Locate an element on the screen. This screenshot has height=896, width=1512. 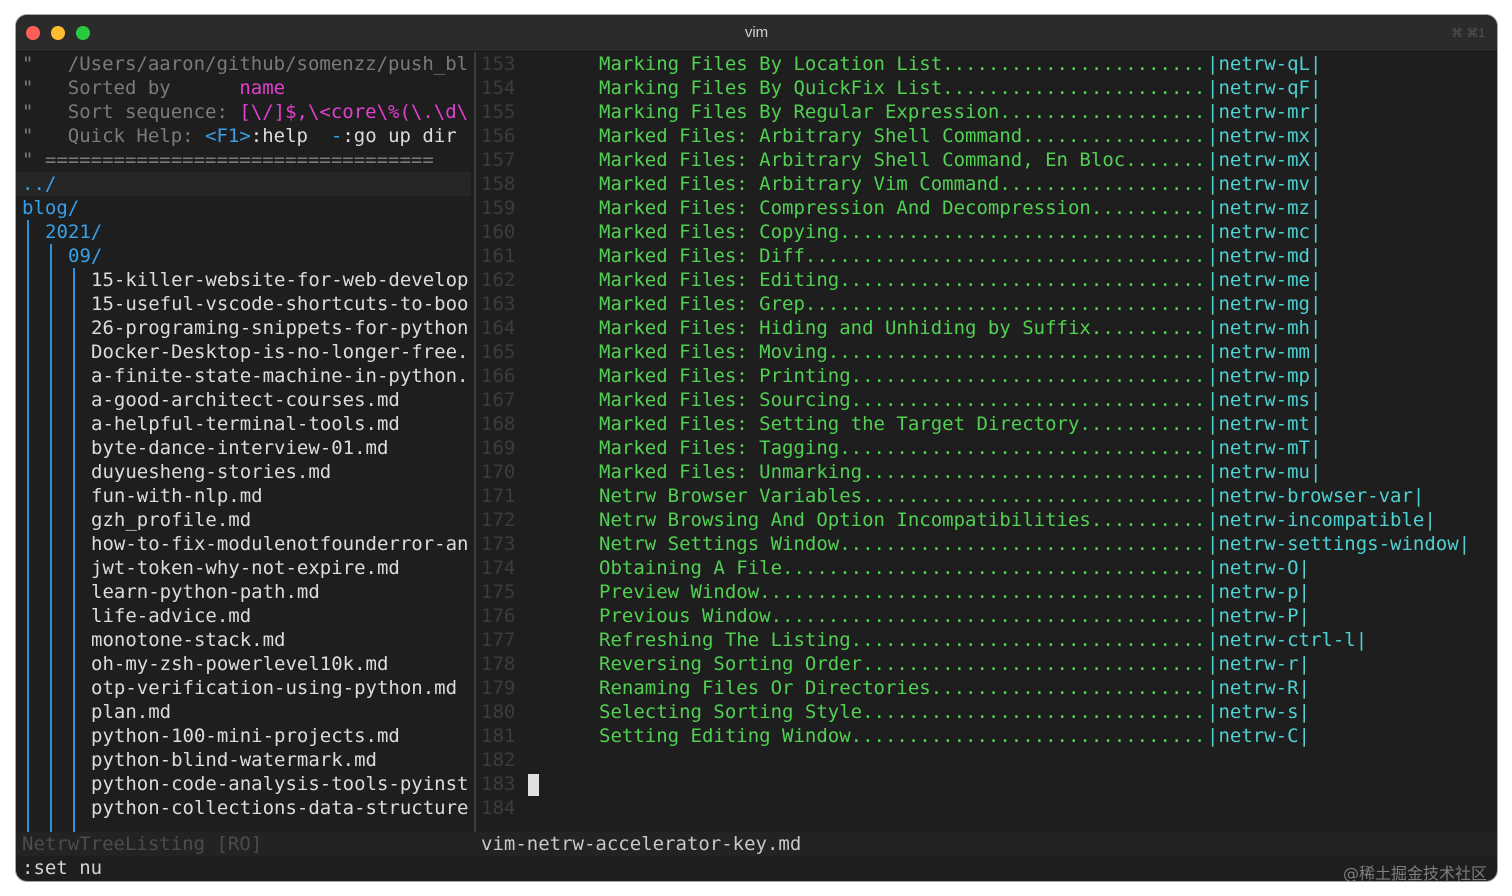
tree-file-item: duyuesheng-stories.md is located at coordinates (281, 472).